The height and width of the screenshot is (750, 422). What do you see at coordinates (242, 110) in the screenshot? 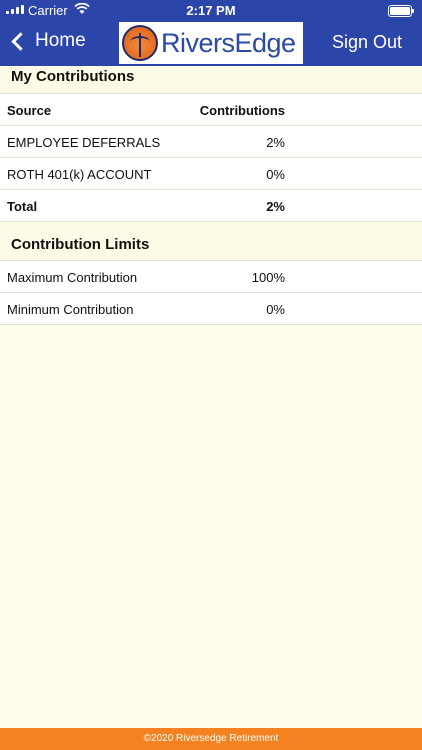
I see `header-contributions: Contributions` at bounding box center [242, 110].